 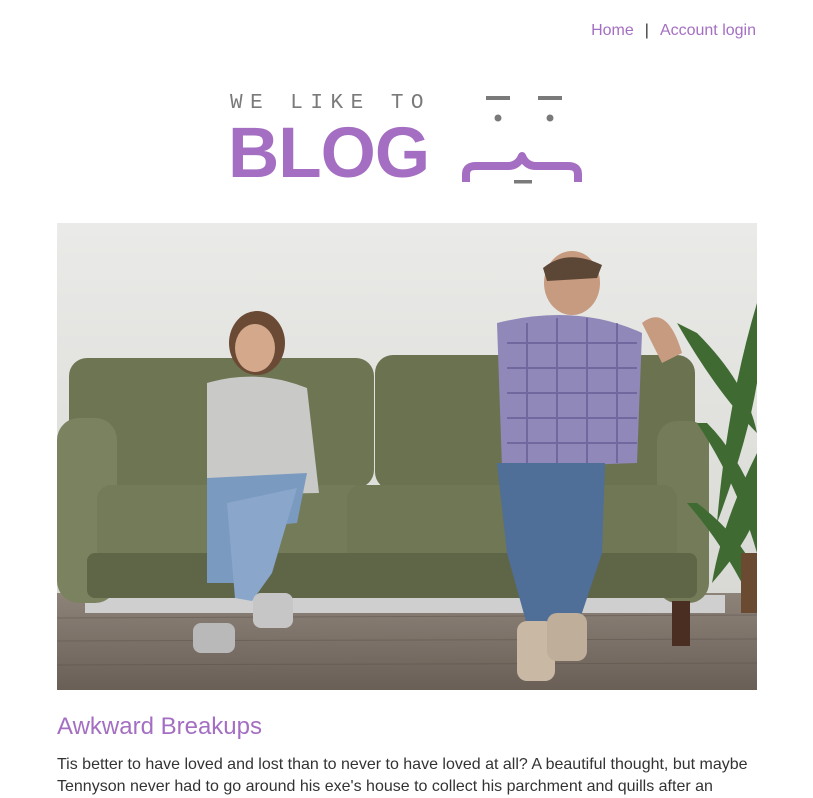 I want to click on logo-face-icon, so click(x=522, y=140).